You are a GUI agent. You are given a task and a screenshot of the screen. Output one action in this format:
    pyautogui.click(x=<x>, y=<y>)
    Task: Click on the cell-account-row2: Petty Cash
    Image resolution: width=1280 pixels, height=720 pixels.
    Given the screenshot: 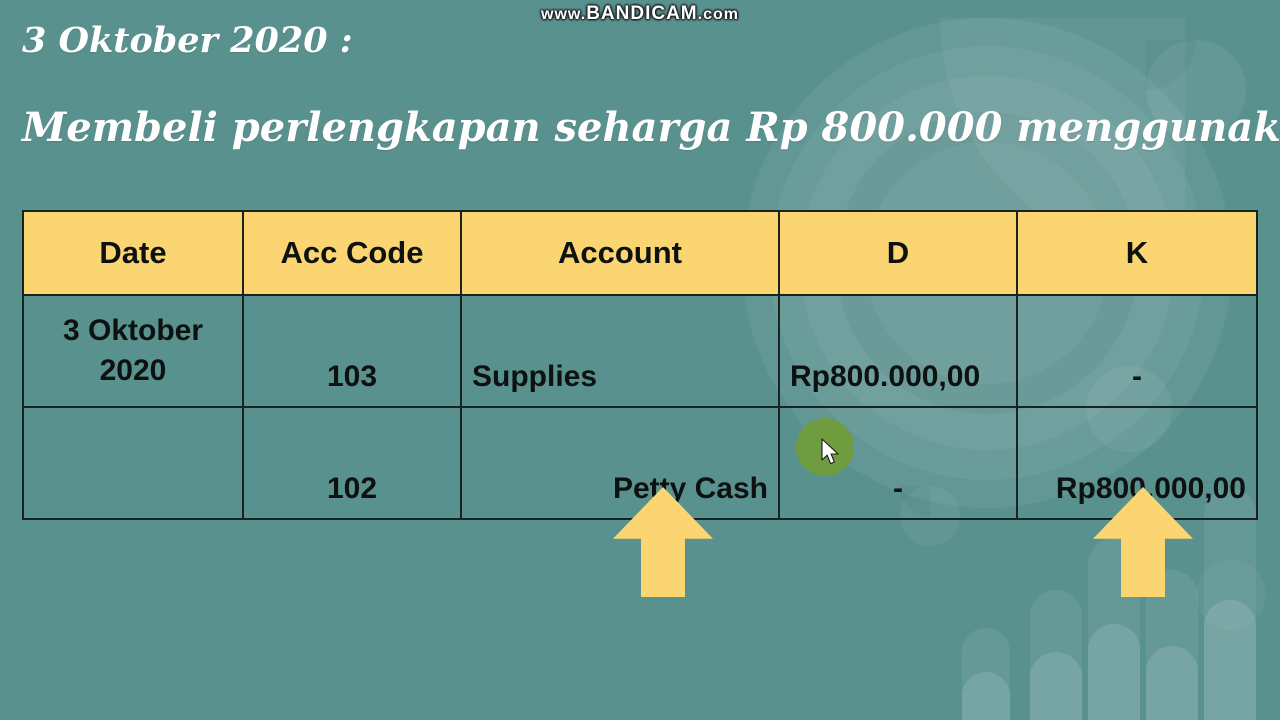 What is the action you would take?
    pyautogui.click(x=620, y=463)
    